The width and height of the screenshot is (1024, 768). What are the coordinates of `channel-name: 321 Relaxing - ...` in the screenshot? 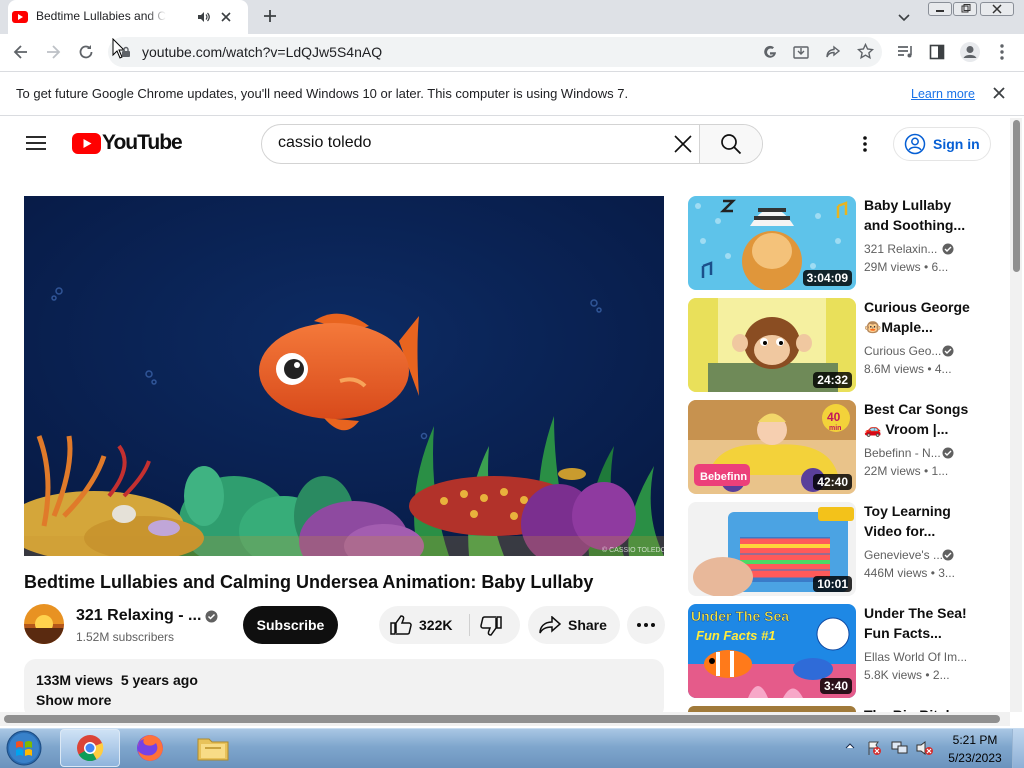 It's located at (138, 616).